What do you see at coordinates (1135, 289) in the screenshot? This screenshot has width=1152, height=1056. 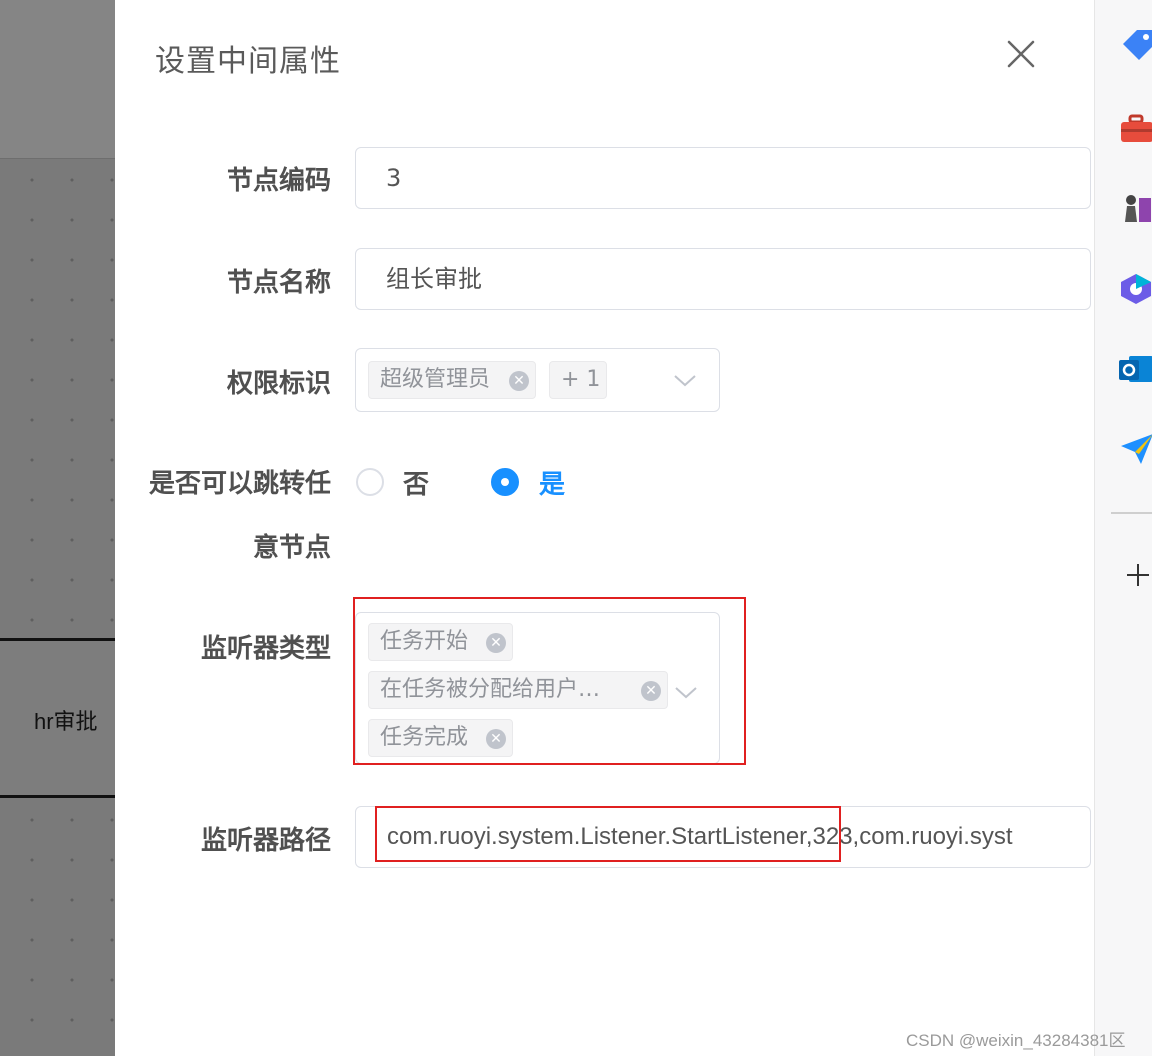 I see `copilot-icon` at bounding box center [1135, 289].